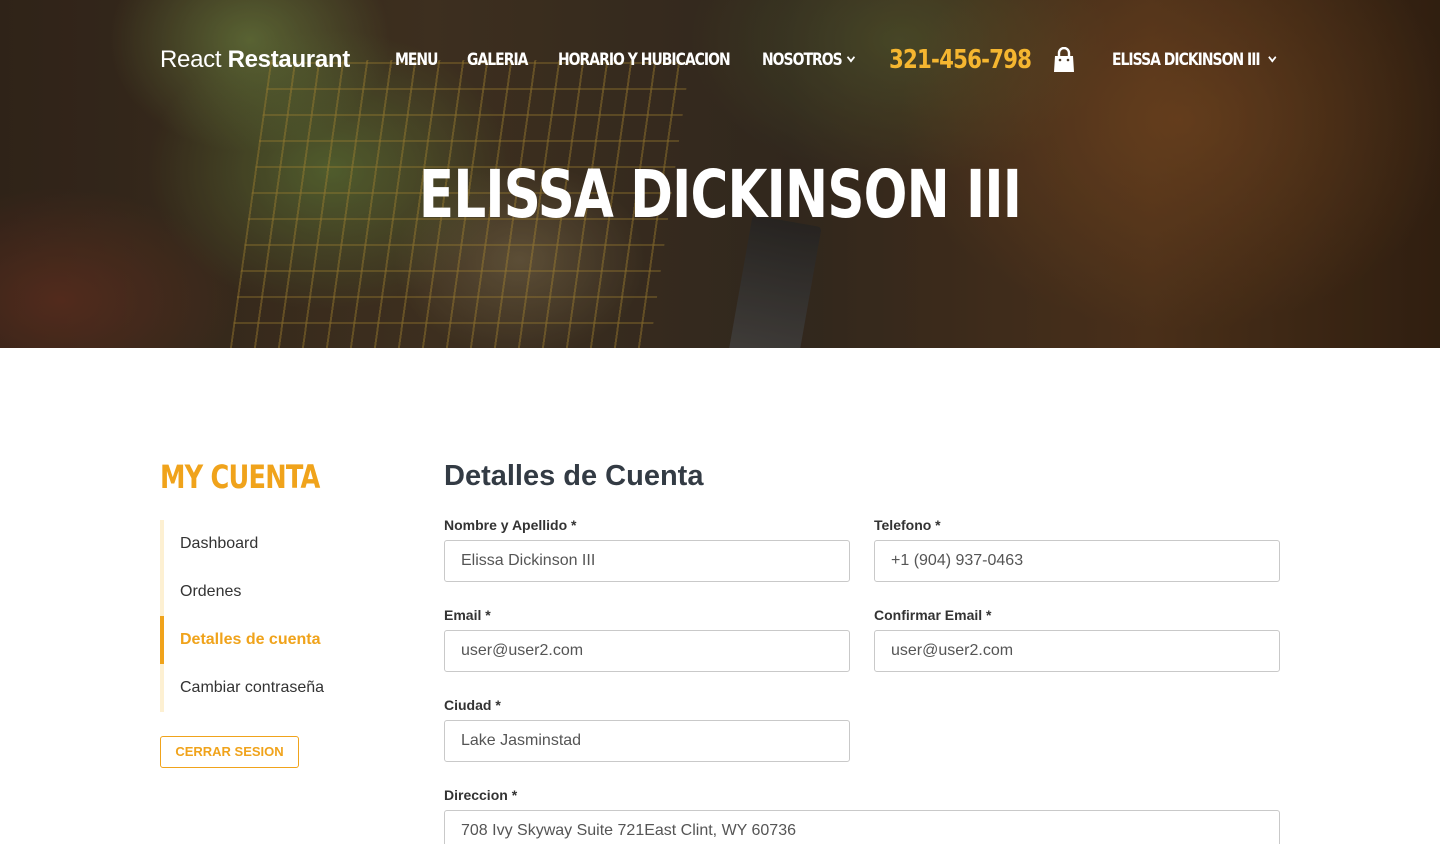 The width and height of the screenshot is (1440, 844). Describe the element at coordinates (497, 60) in the screenshot. I see `nav-galeria: GALERIA` at that location.